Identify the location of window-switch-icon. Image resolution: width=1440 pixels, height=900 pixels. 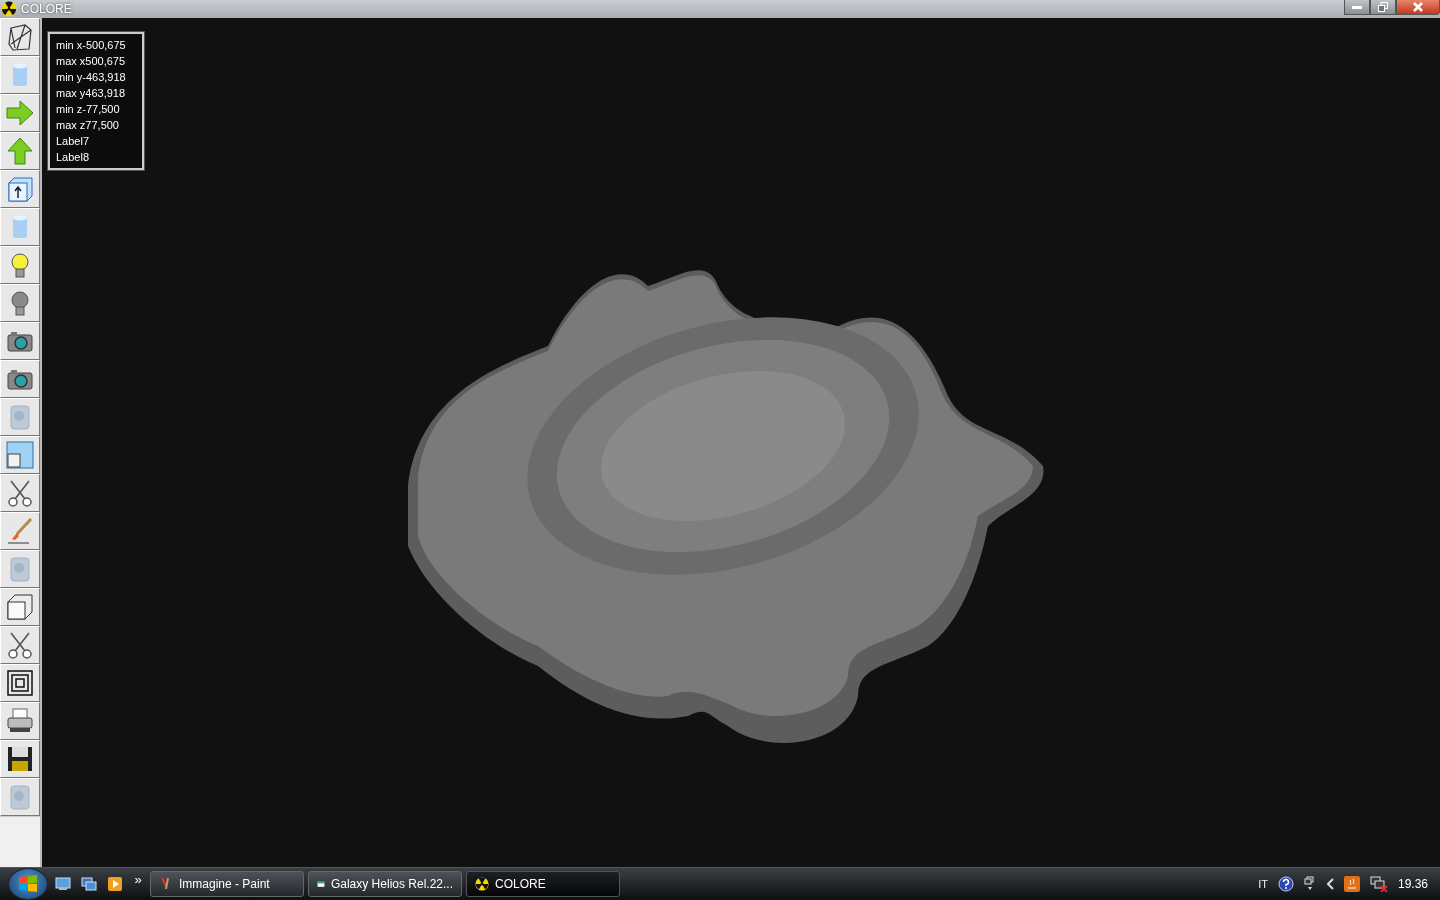
(1309, 884).